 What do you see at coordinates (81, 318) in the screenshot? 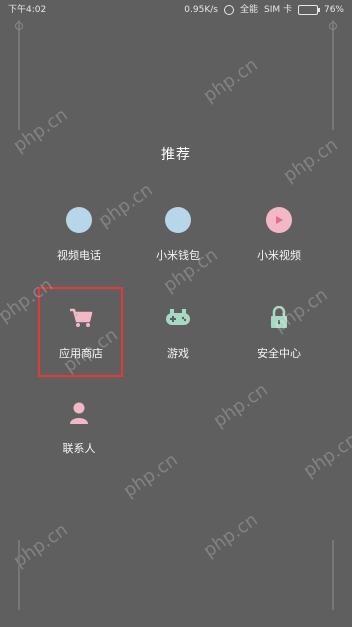
I see `cart-icon` at bounding box center [81, 318].